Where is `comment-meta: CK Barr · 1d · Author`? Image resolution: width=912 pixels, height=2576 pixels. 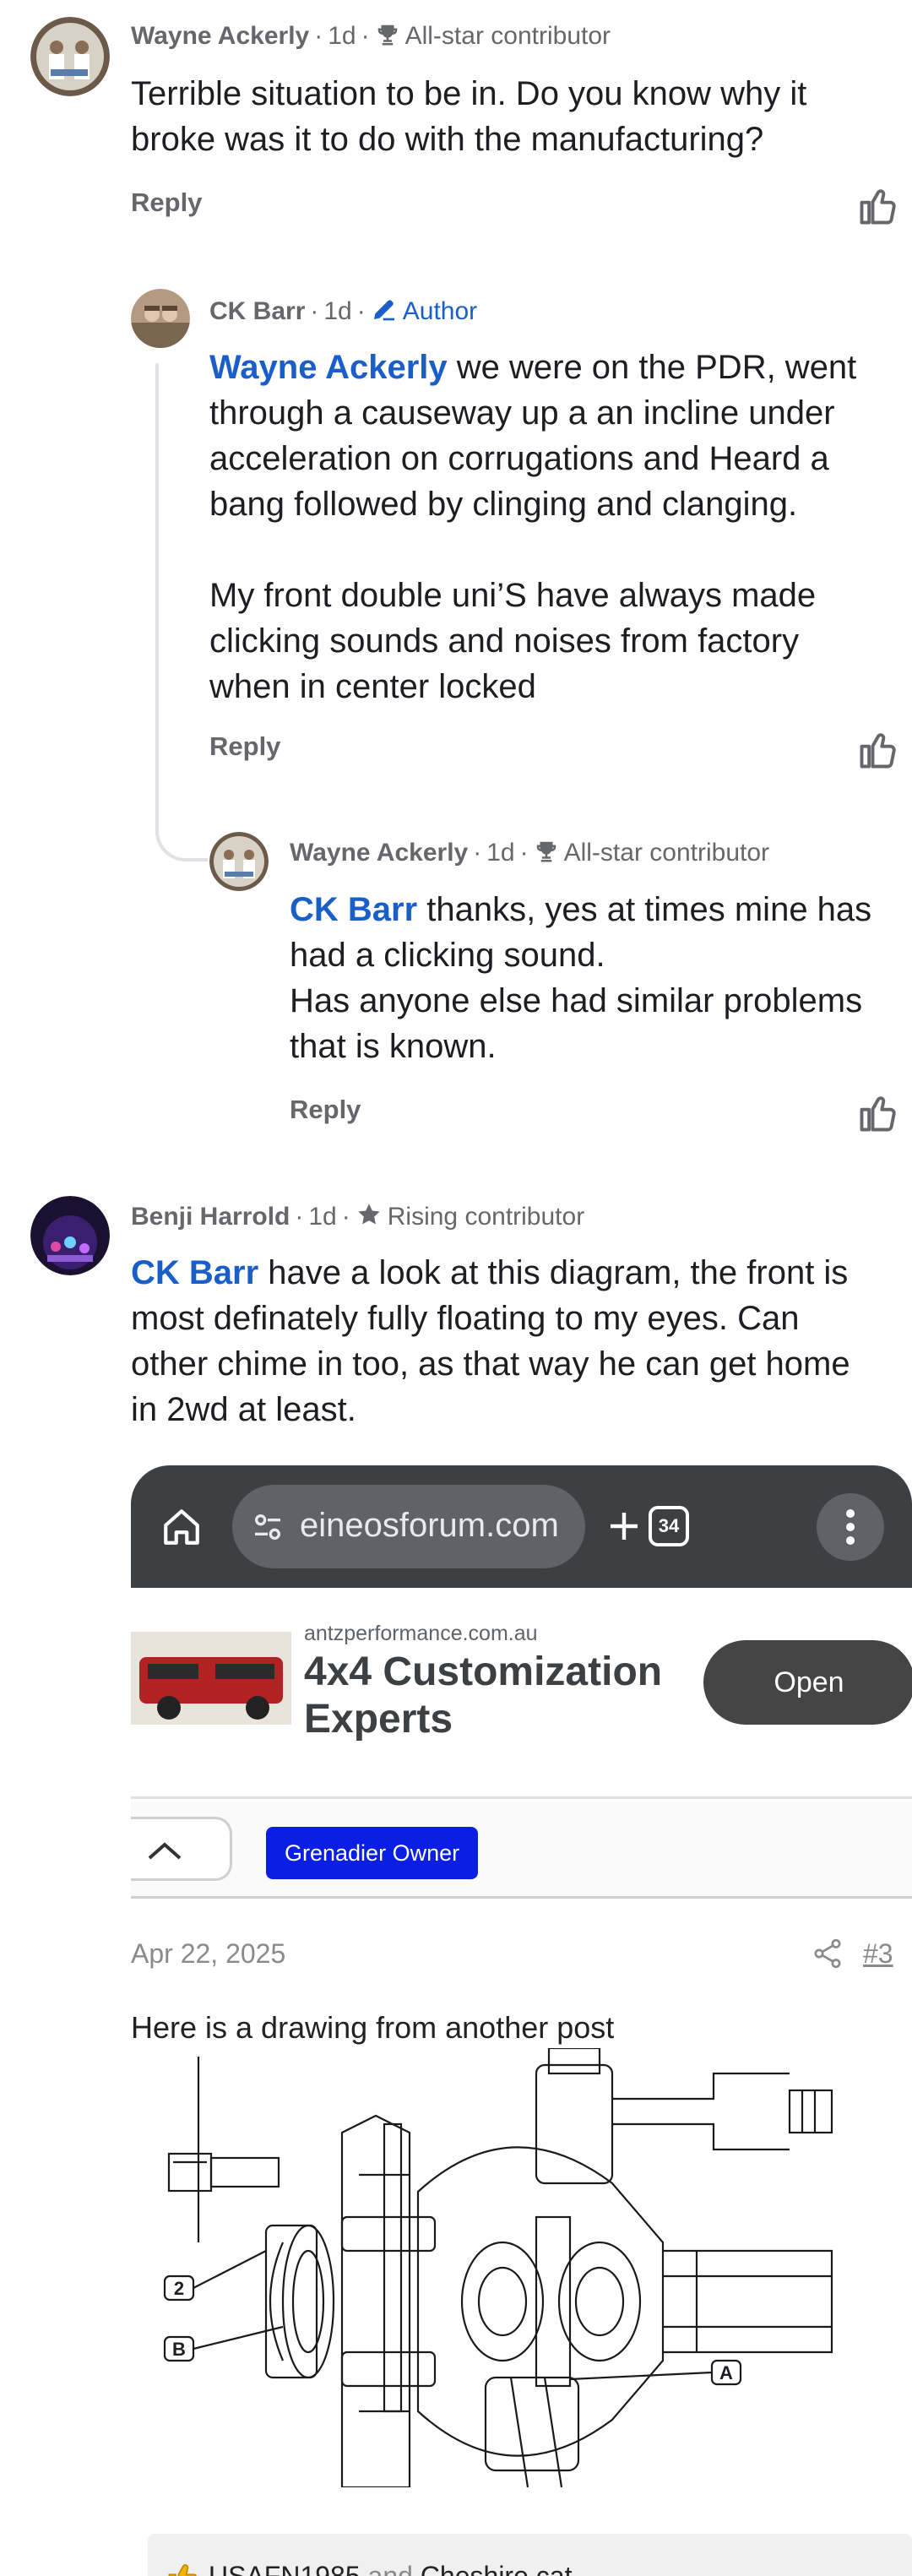
comment-meta: CK Barr · 1d · Author is located at coordinates (343, 312).